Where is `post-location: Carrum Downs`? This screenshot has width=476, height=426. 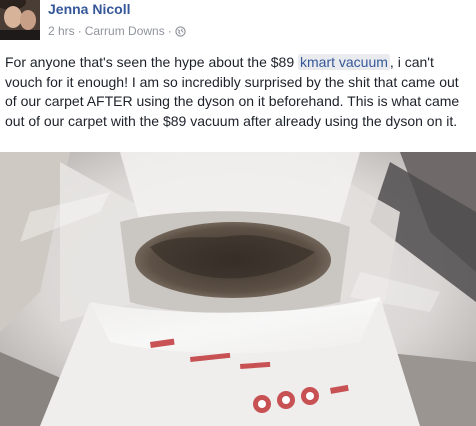 post-location: Carrum Downs is located at coordinates (125, 31).